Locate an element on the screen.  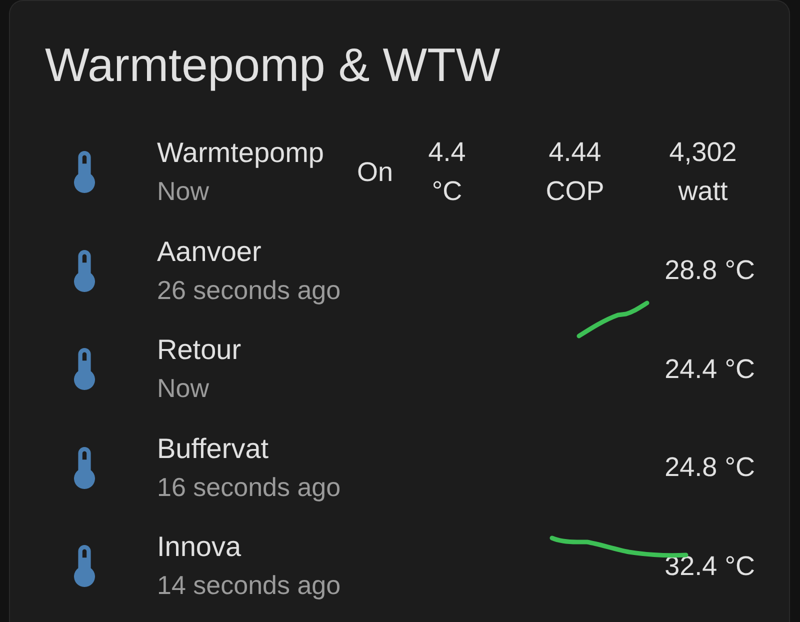
attribute-unit: watt is located at coordinates (703, 191).